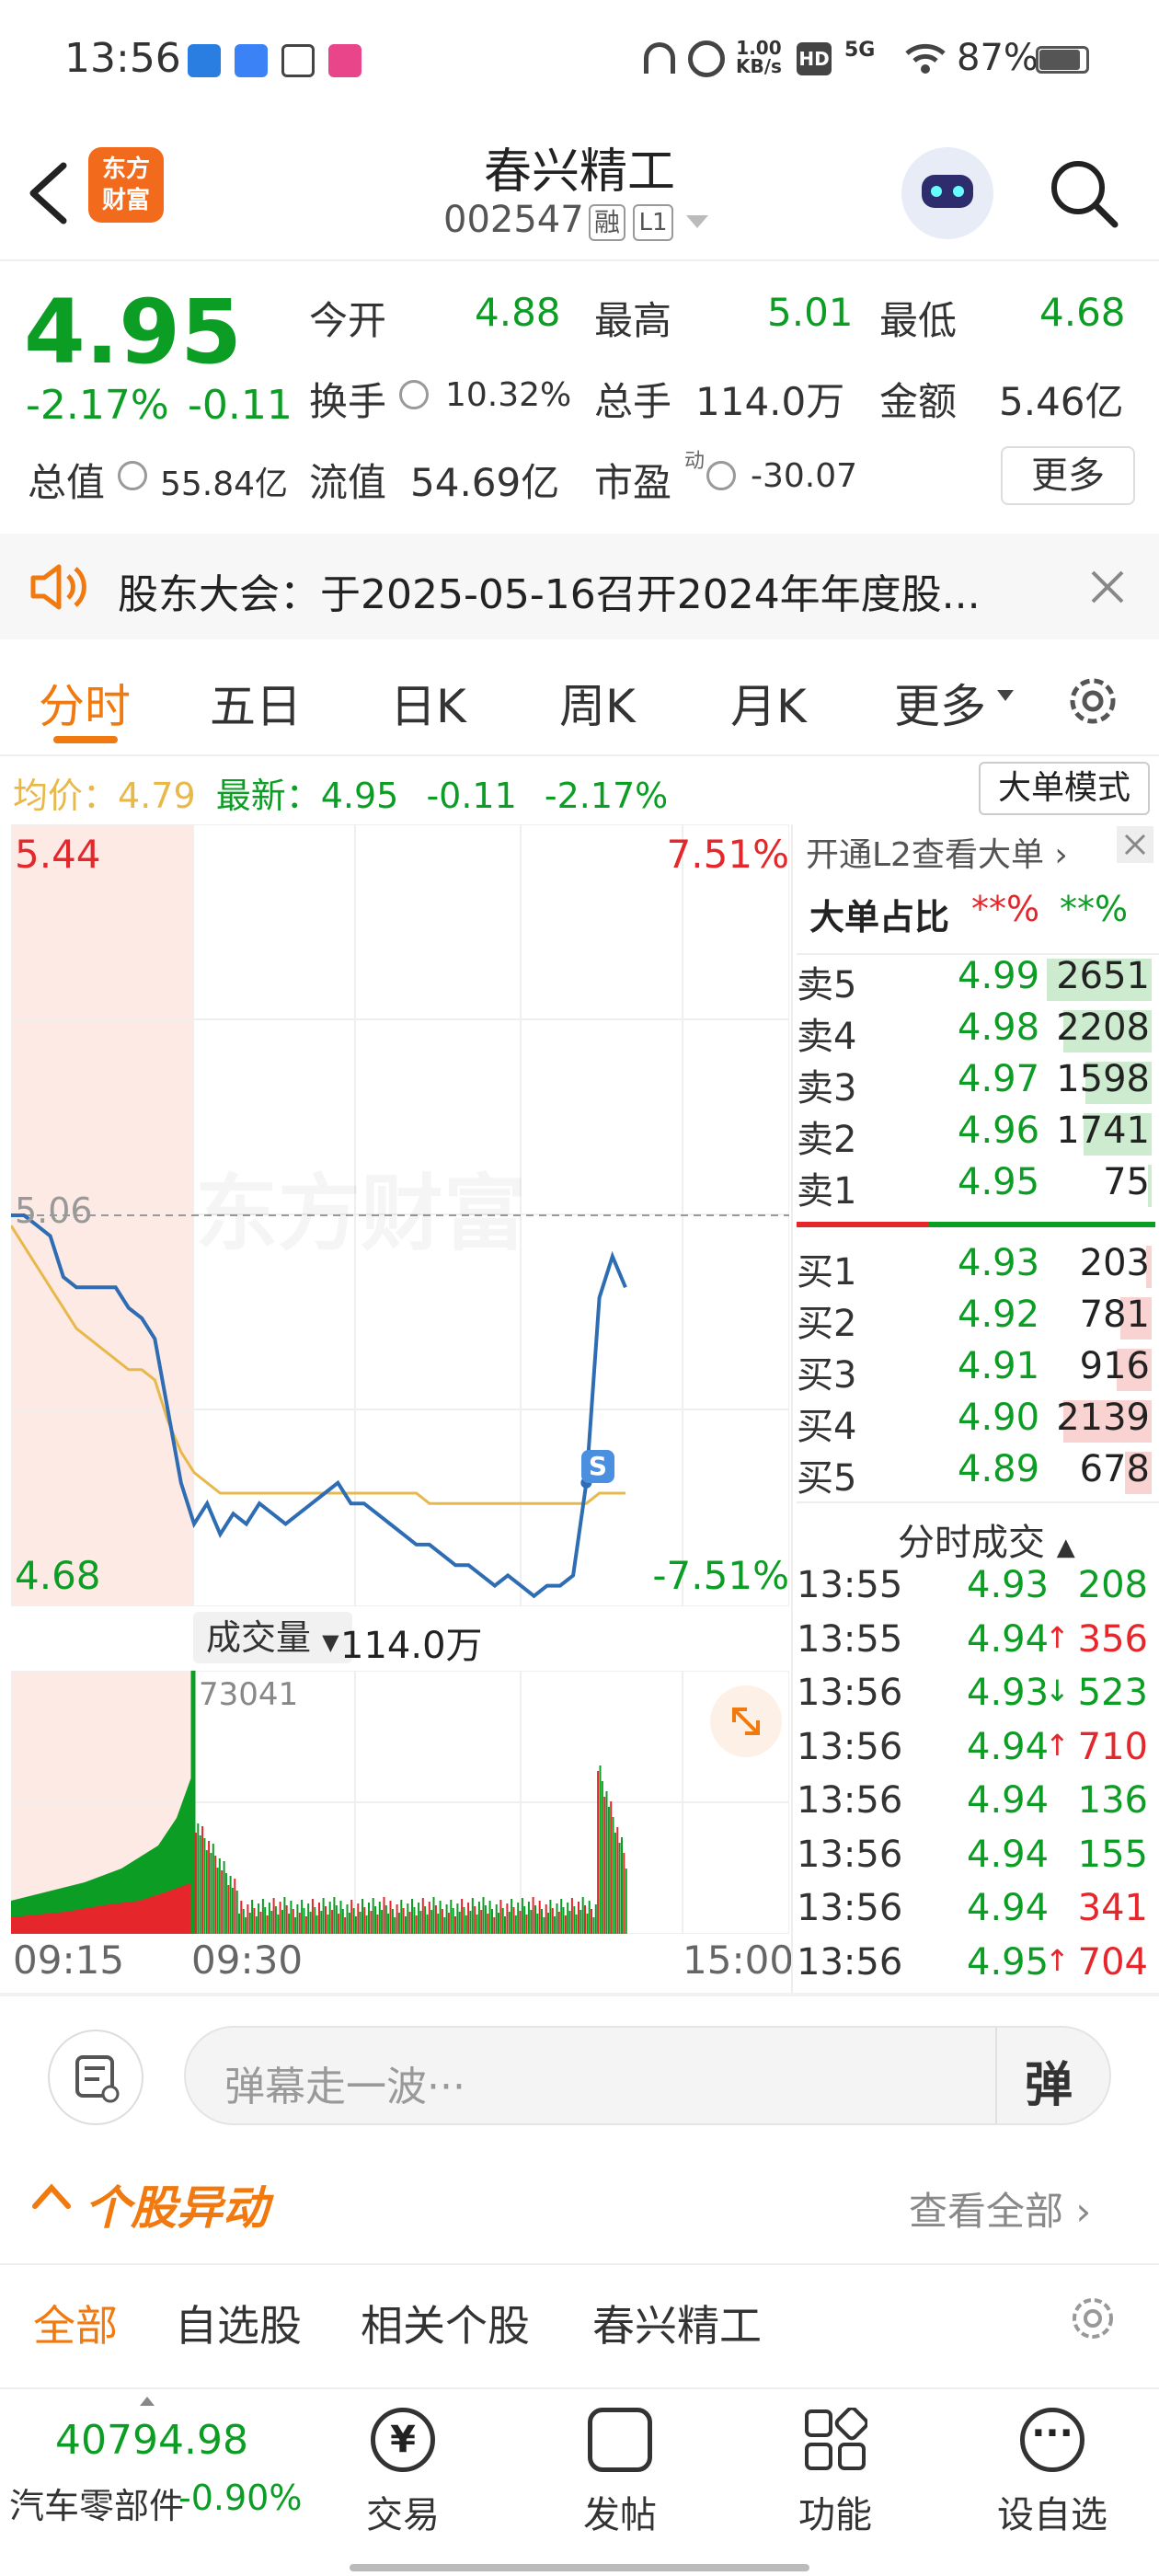 The image size is (1159, 2576). Describe the element at coordinates (1052, 2473) in the screenshot. I see `nav-add-watchlist: ··· 设自选` at that location.